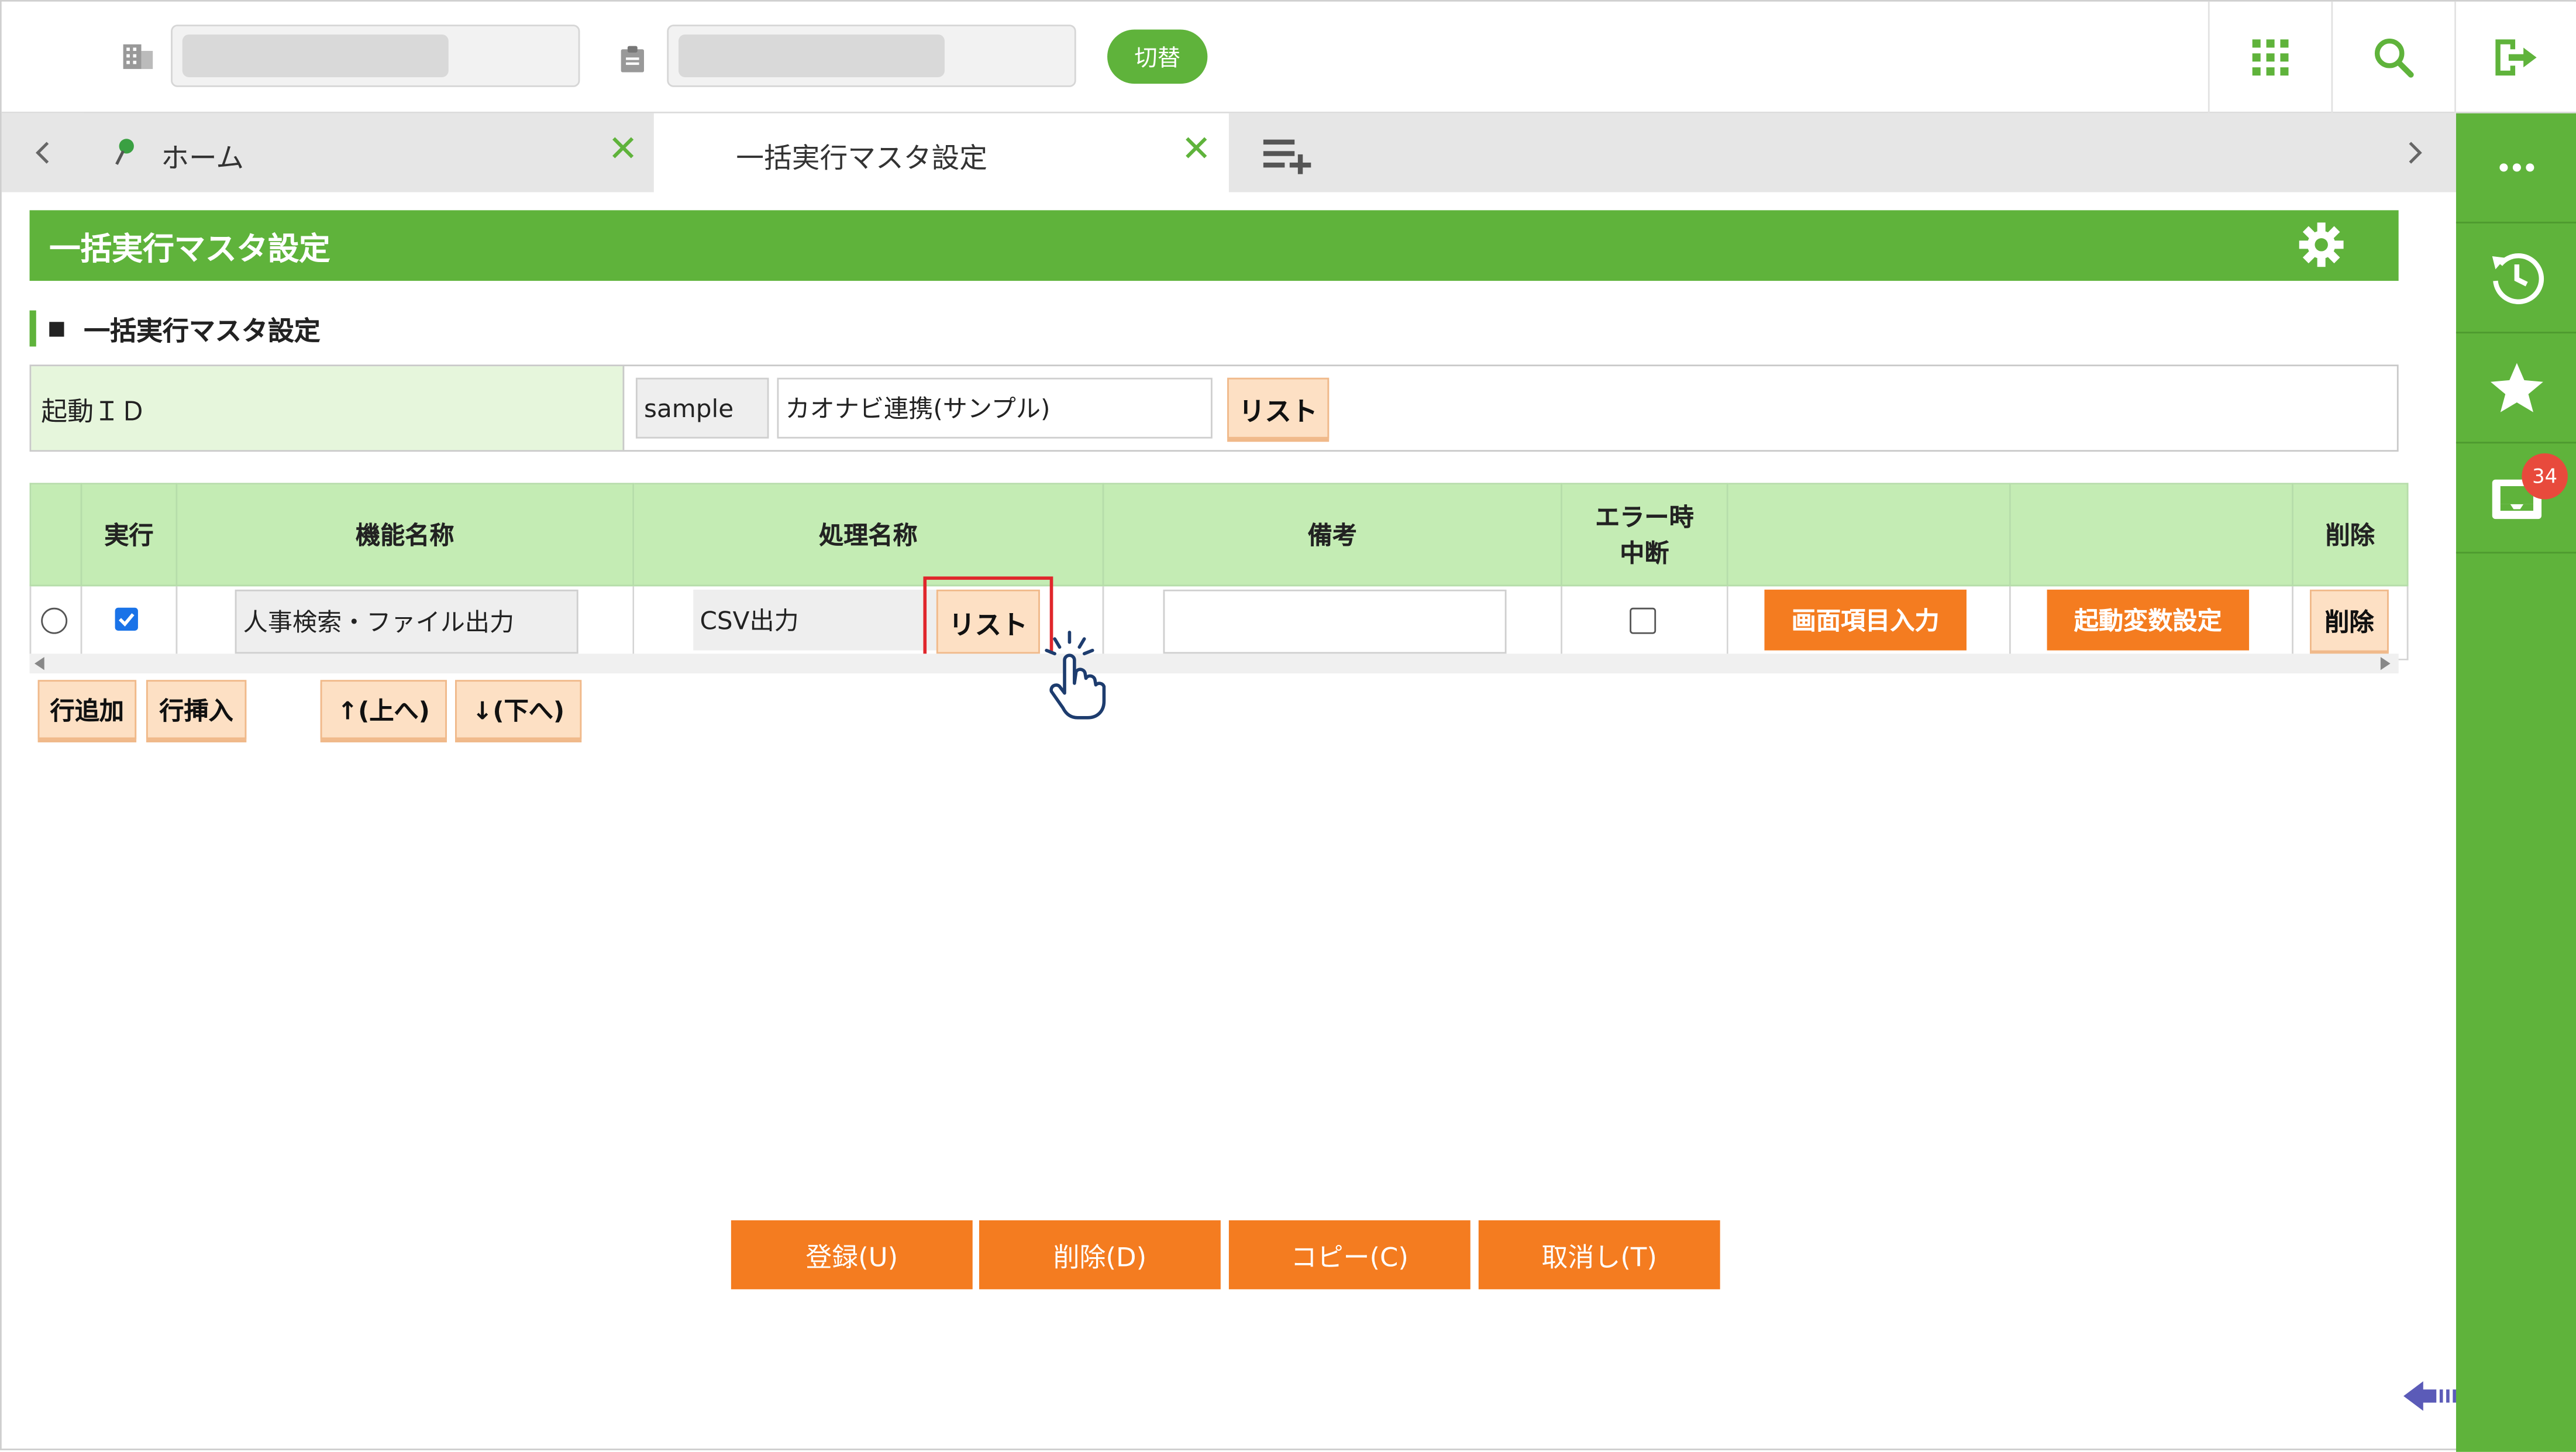 This screenshot has height=1452, width=2576. I want to click on apps-grid-icon, so click(2270, 61).